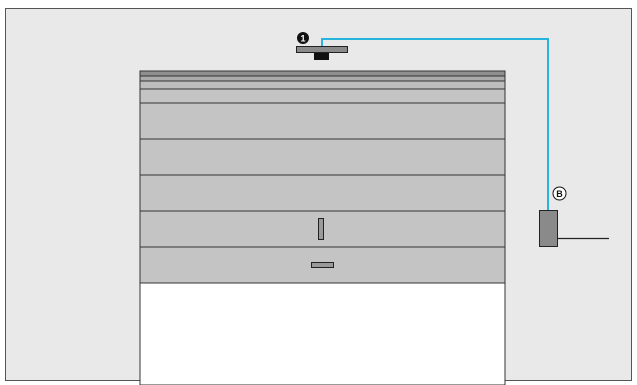 The width and height of the screenshot is (637, 385). I want to click on callout-1: 1, so click(303, 38).